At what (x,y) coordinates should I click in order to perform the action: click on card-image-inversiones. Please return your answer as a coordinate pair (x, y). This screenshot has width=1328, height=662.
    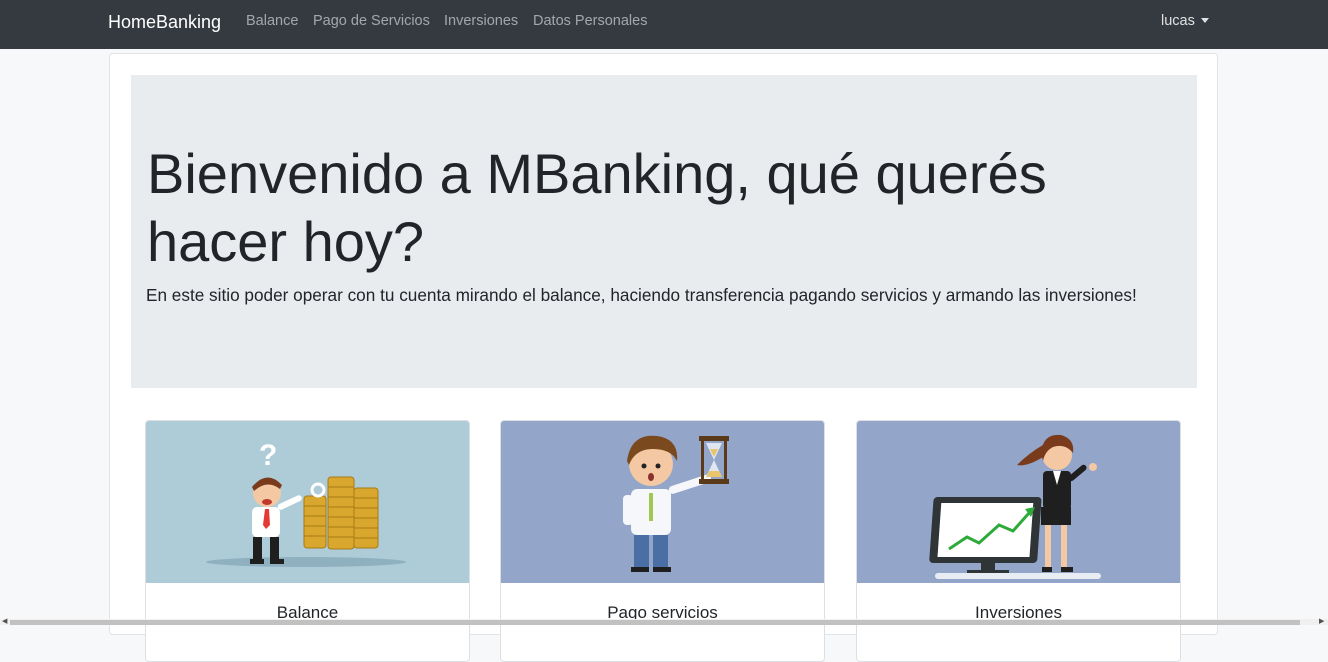
    Looking at the image, I should click on (1018, 502).